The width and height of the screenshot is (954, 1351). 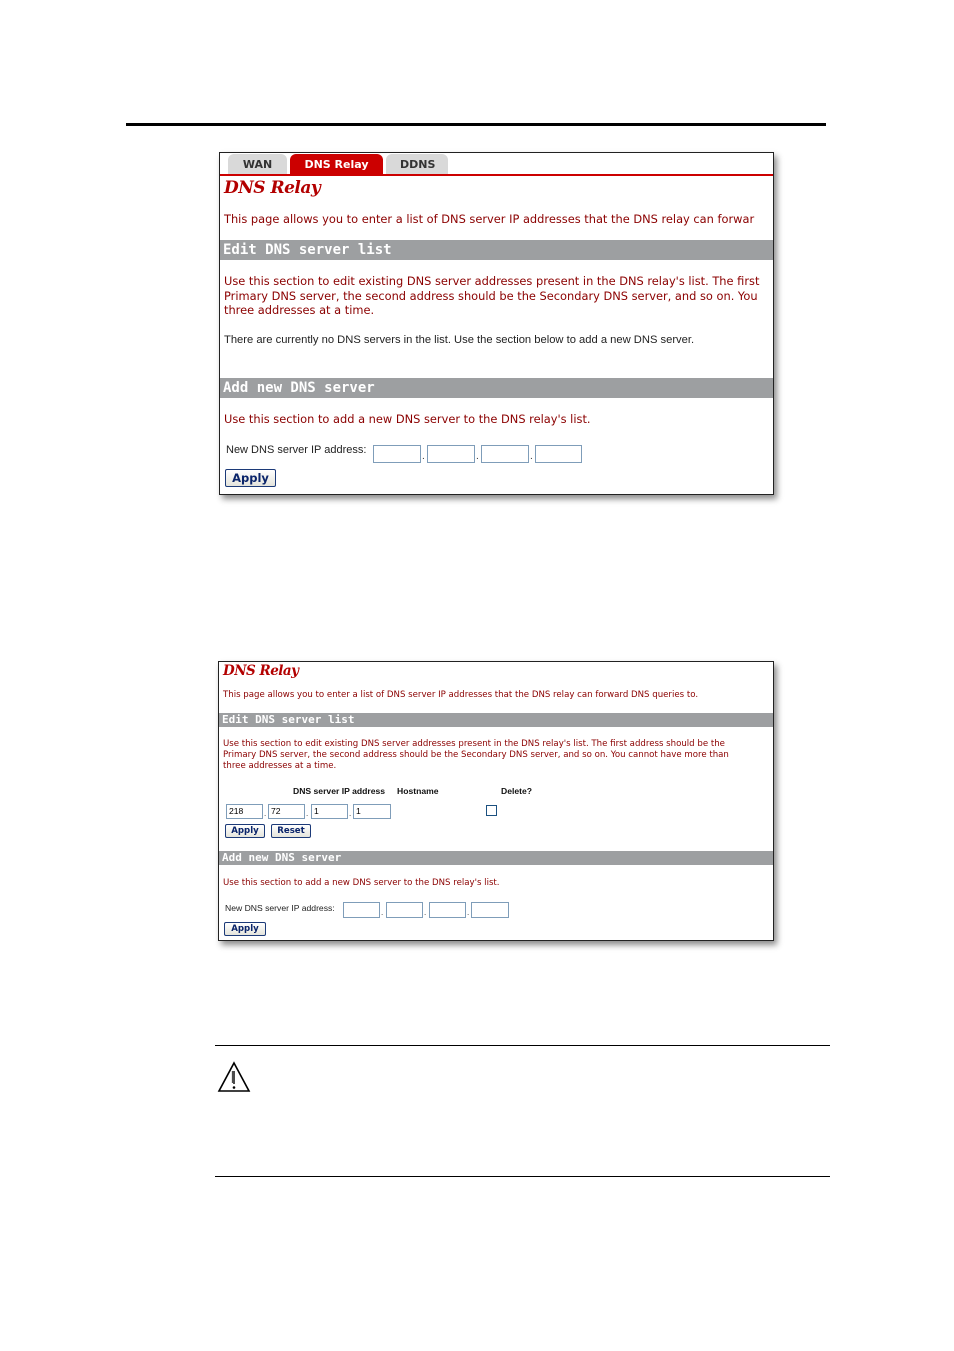 What do you see at coordinates (257, 164) in the screenshot?
I see `tab-wan: WAN` at bounding box center [257, 164].